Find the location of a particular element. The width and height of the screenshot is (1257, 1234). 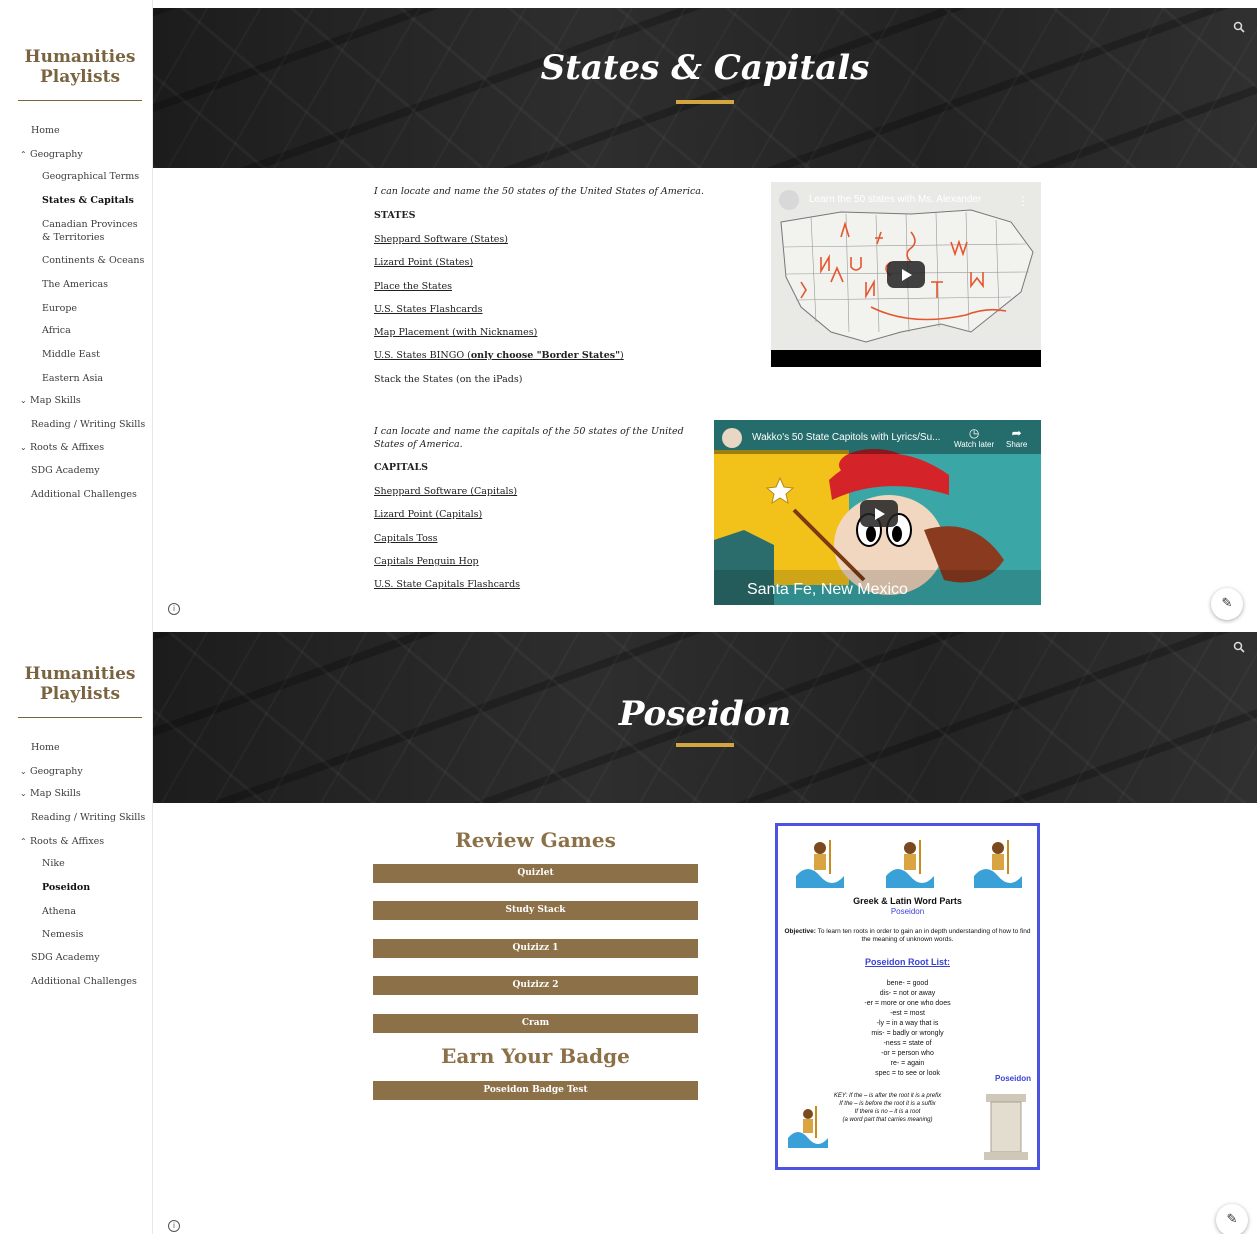

link-map-placement: Map Placement (with Nicknames) is located at coordinates (455, 332).